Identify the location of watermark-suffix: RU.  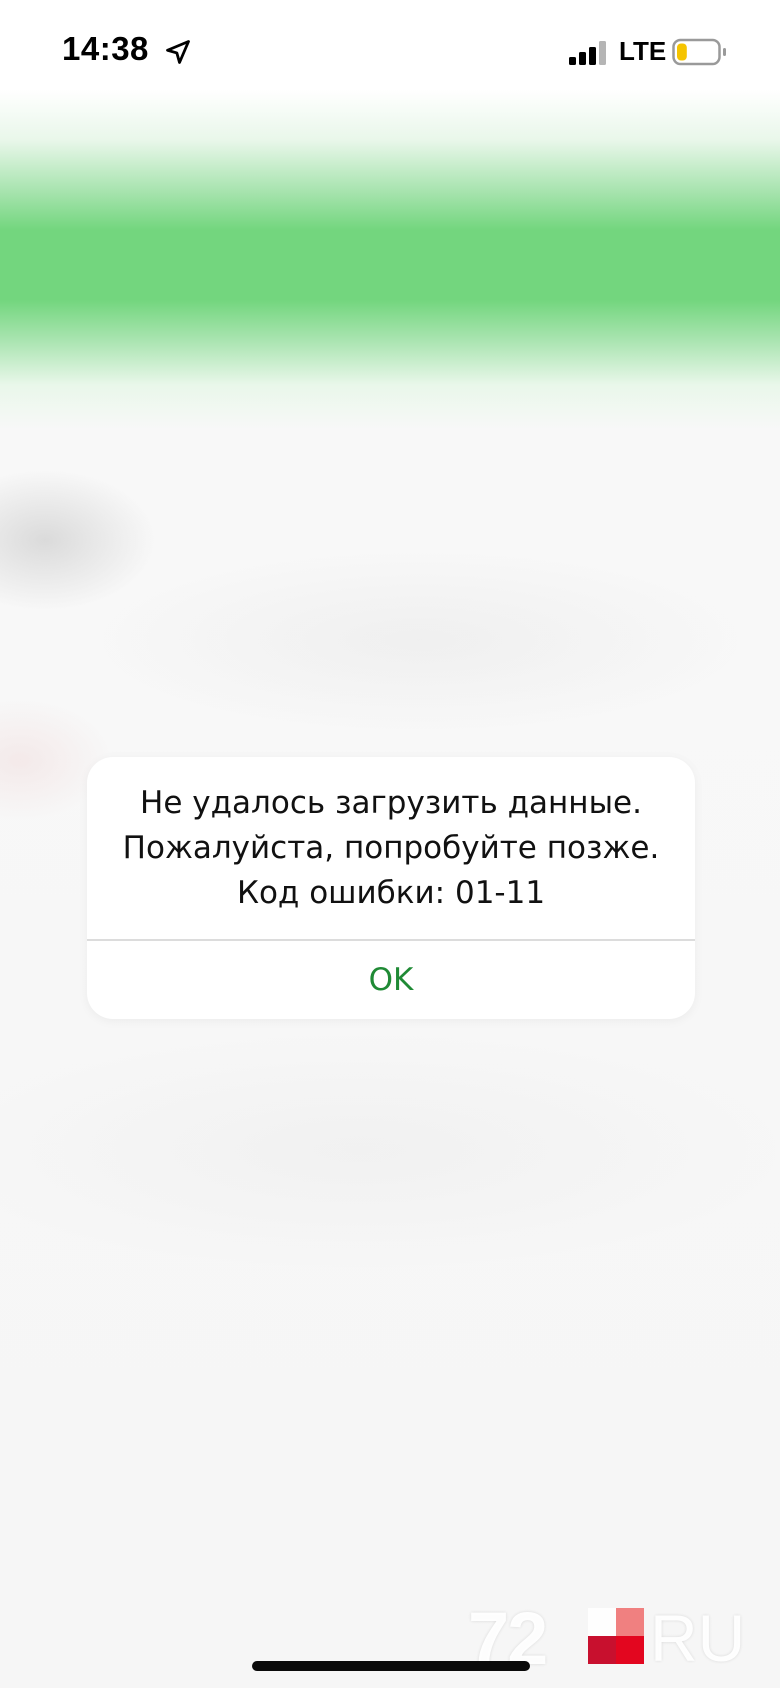
(698, 1638).